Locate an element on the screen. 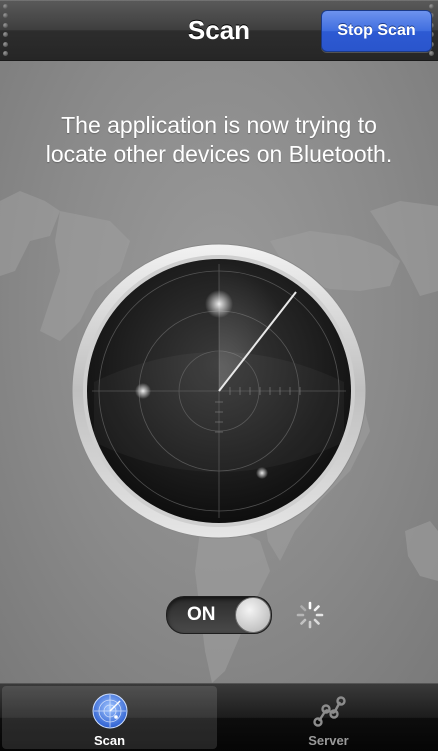 The width and height of the screenshot is (438, 751). tab-scan-label: Scan is located at coordinates (109, 740).